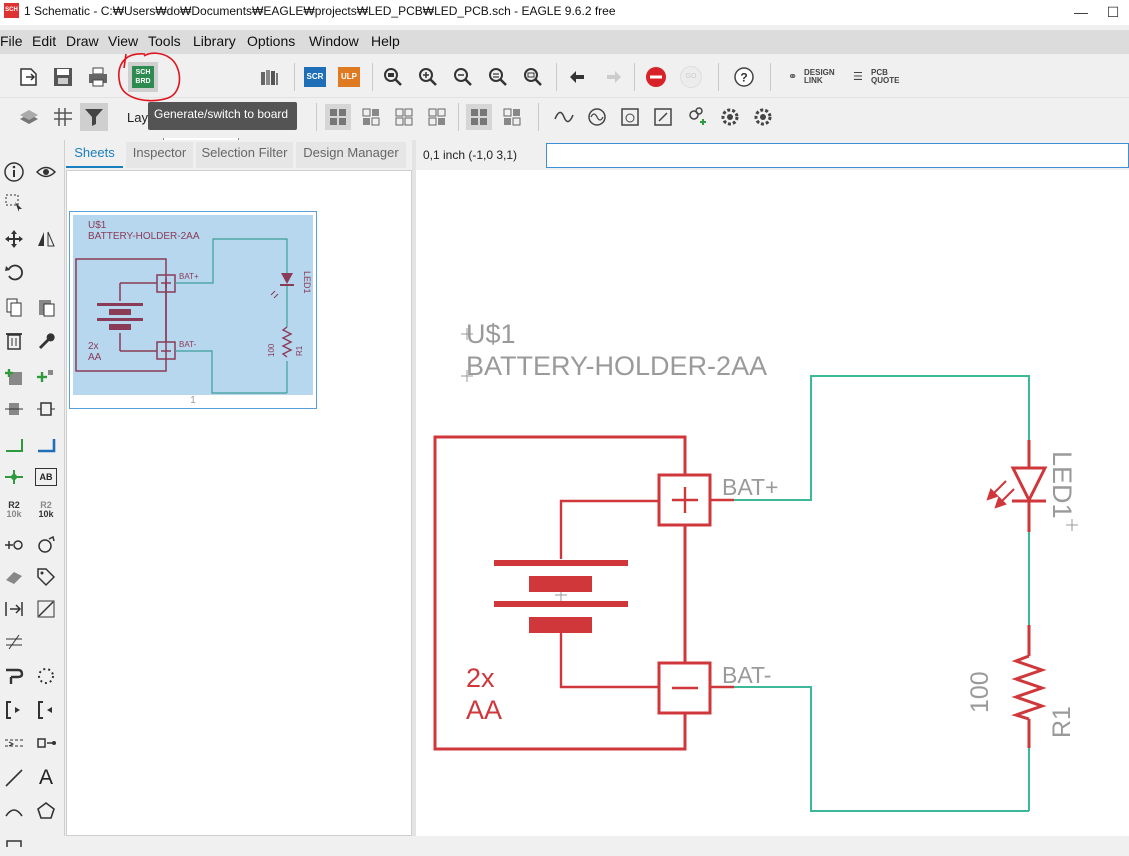 The width and height of the screenshot is (1129, 856). Describe the element at coordinates (244, 155) in the screenshot. I see `tab-selection-filter: Selection Filter` at that location.